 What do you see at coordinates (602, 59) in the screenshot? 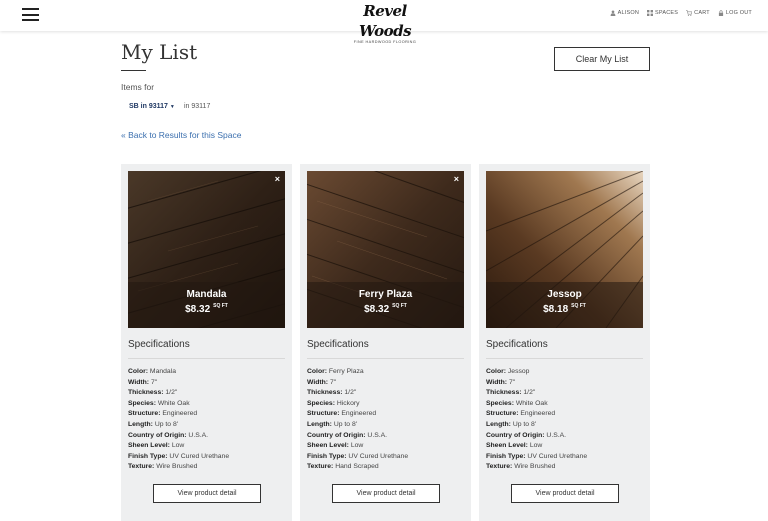
I see `clear-list-button: Clear My List` at bounding box center [602, 59].